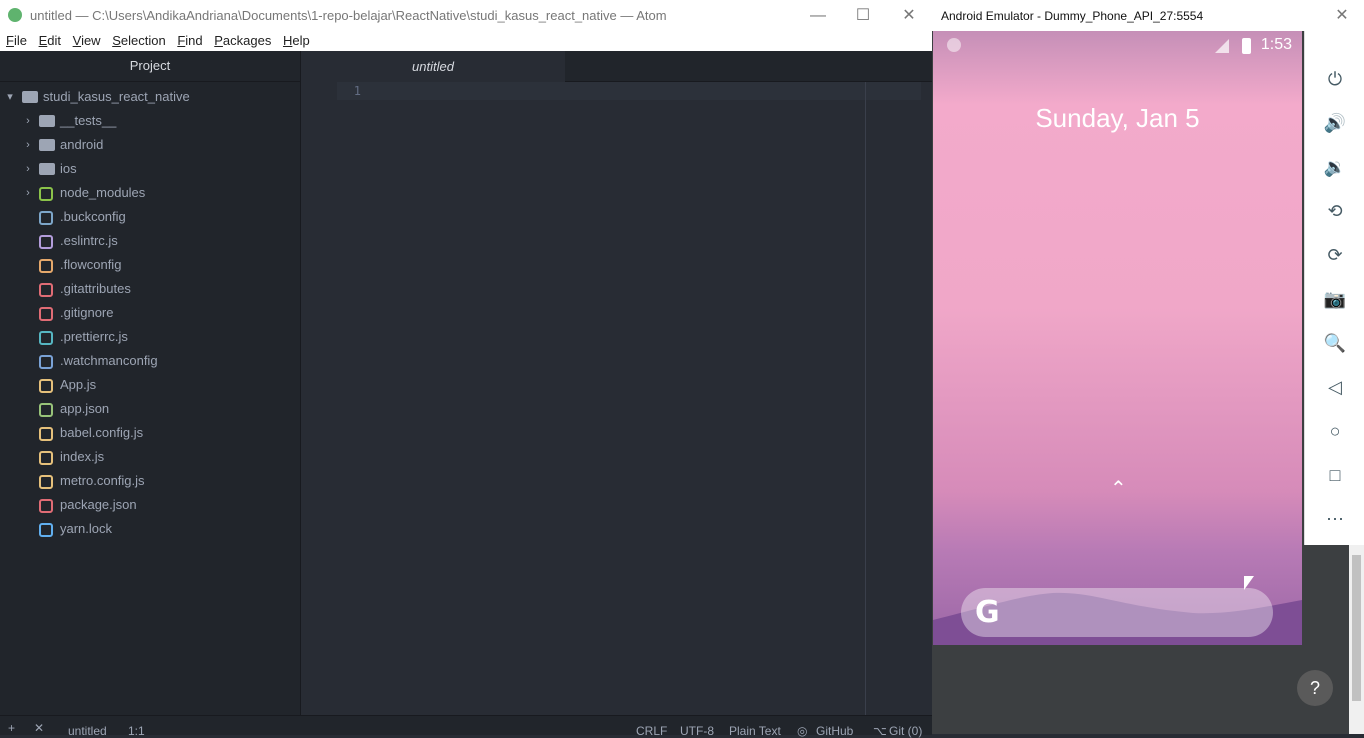  I want to click on menu-help: Help, so click(296, 41).